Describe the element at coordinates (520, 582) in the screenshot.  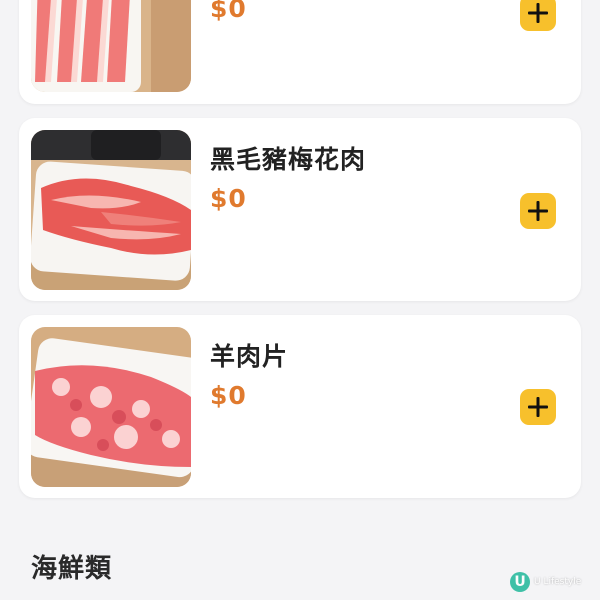
I see `u-lifestyle-logo-icon: U` at that location.